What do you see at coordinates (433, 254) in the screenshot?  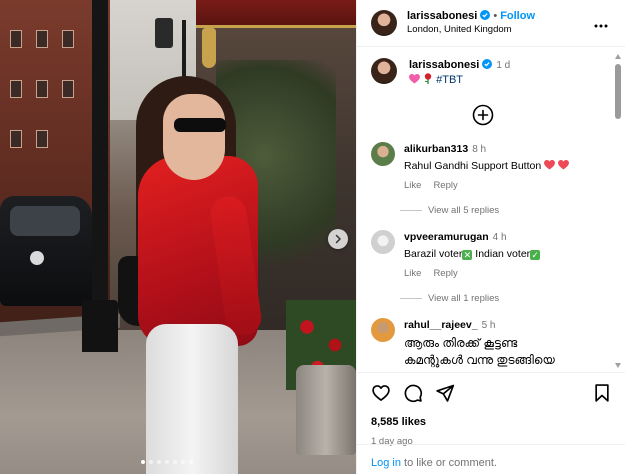 I see `comment-text-part-a: Barazil voter` at bounding box center [433, 254].